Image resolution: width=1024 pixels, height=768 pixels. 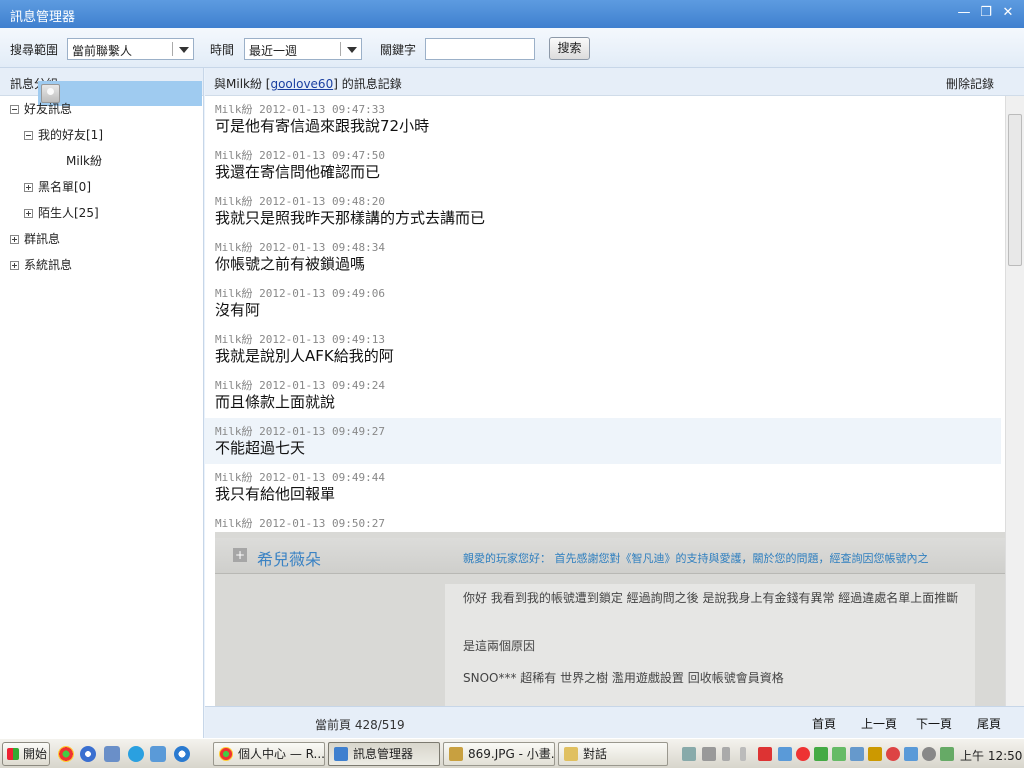 What do you see at coordinates (35, 754) in the screenshot?
I see `start-label: 開始` at bounding box center [35, 754].